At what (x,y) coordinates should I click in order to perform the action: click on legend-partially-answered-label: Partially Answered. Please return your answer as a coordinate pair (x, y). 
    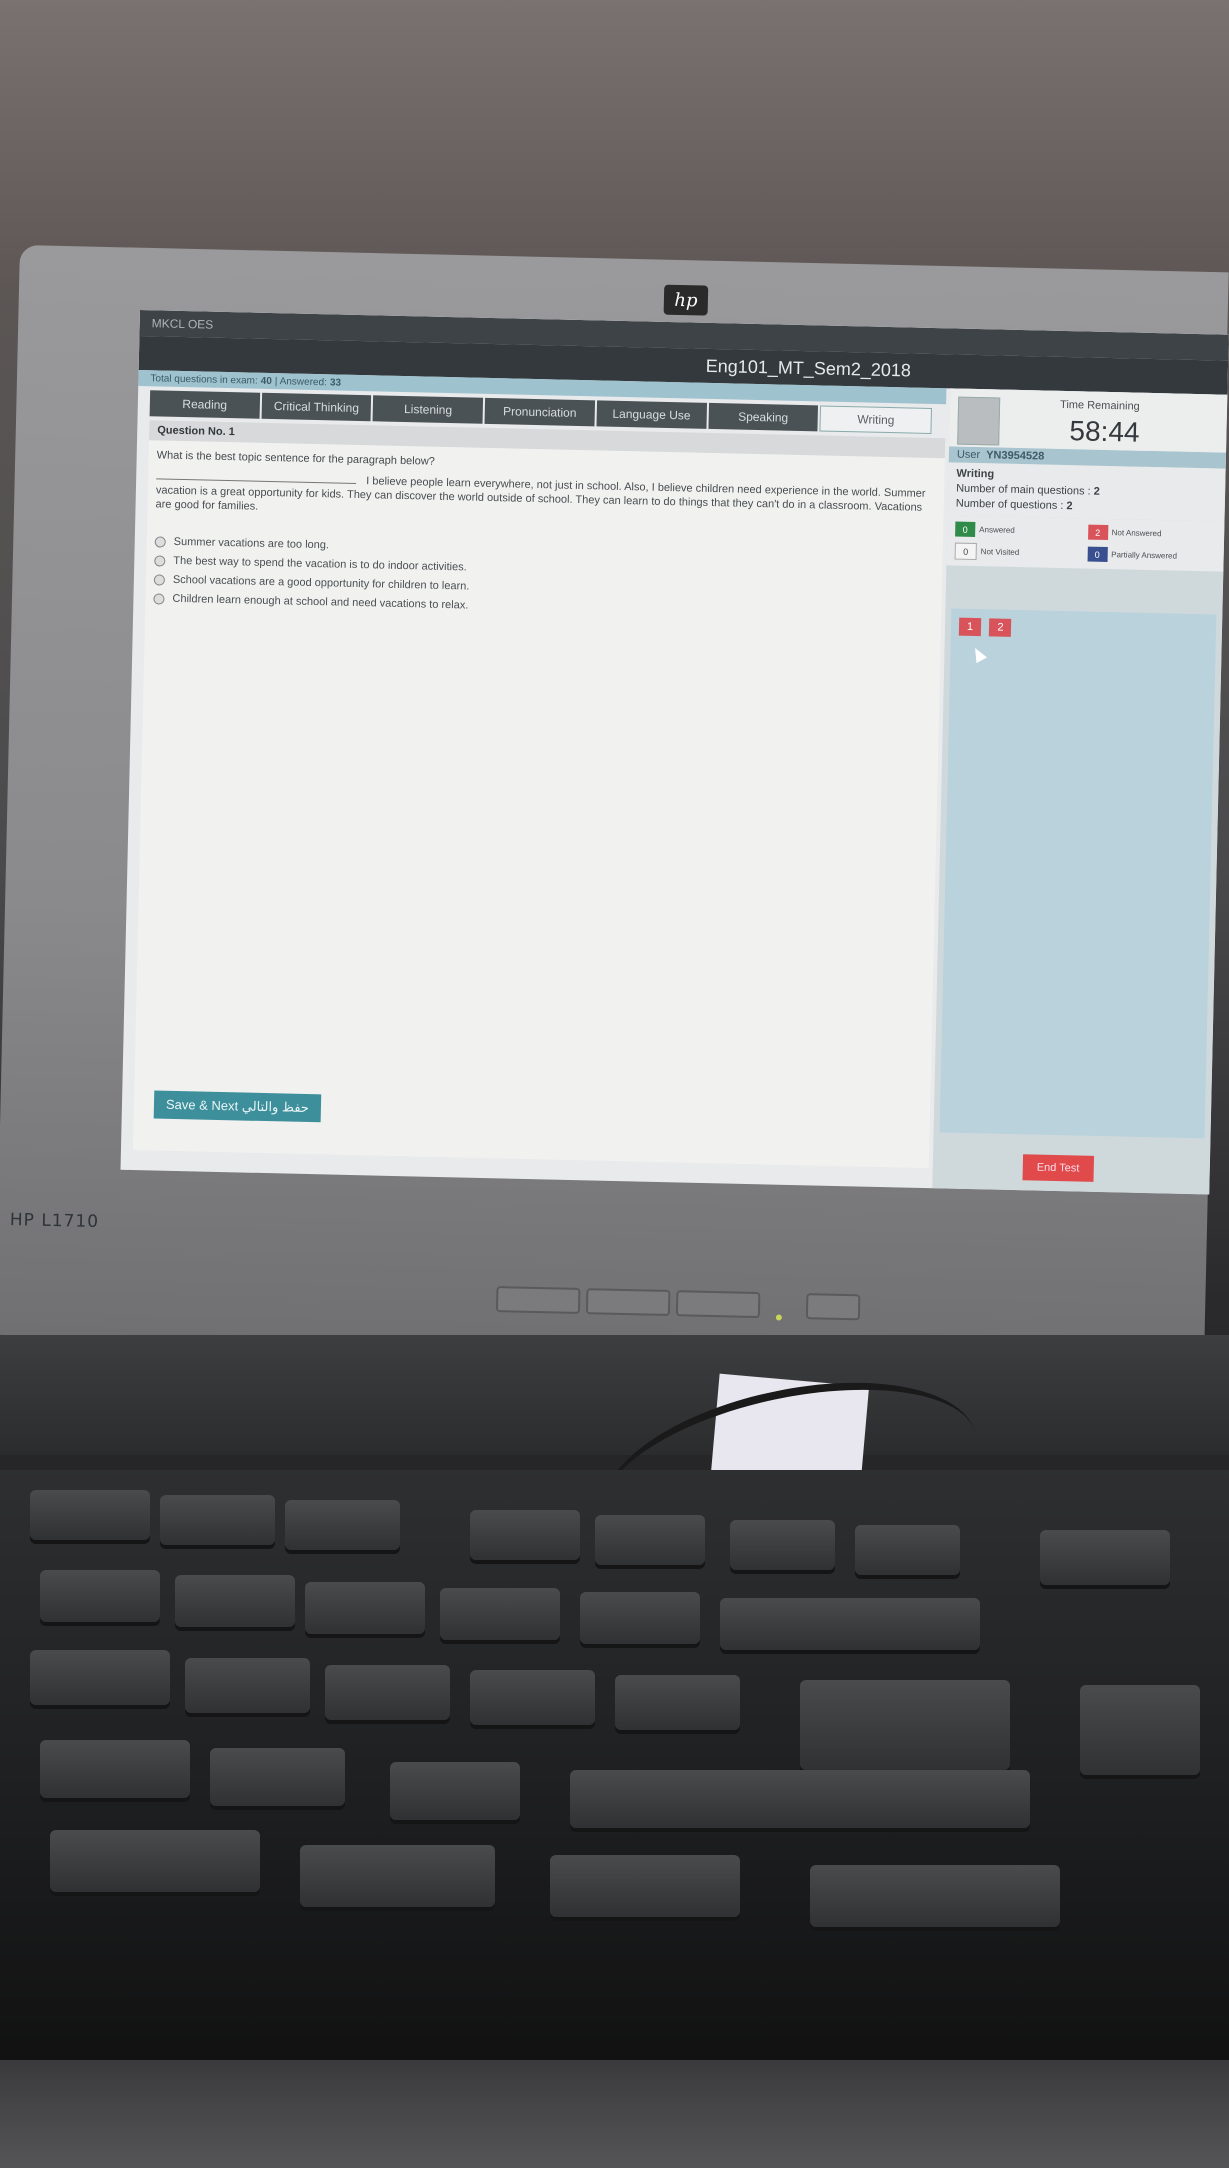
    Looking at the image, I should click on (1144, 555).